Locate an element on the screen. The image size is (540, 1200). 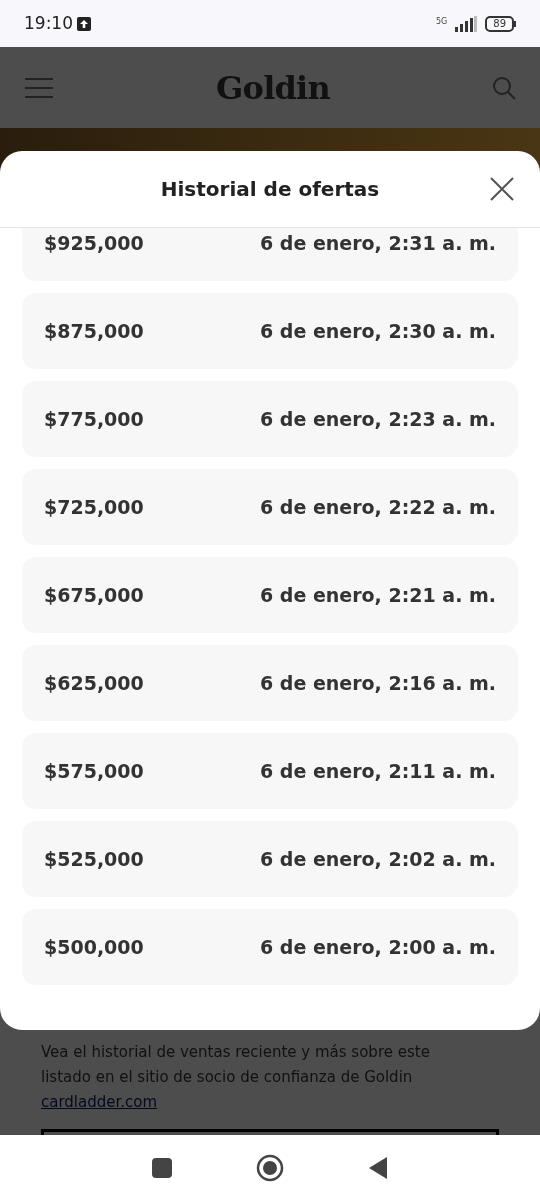
bid-amount: $725,000 is located at coordinates (94, 507).